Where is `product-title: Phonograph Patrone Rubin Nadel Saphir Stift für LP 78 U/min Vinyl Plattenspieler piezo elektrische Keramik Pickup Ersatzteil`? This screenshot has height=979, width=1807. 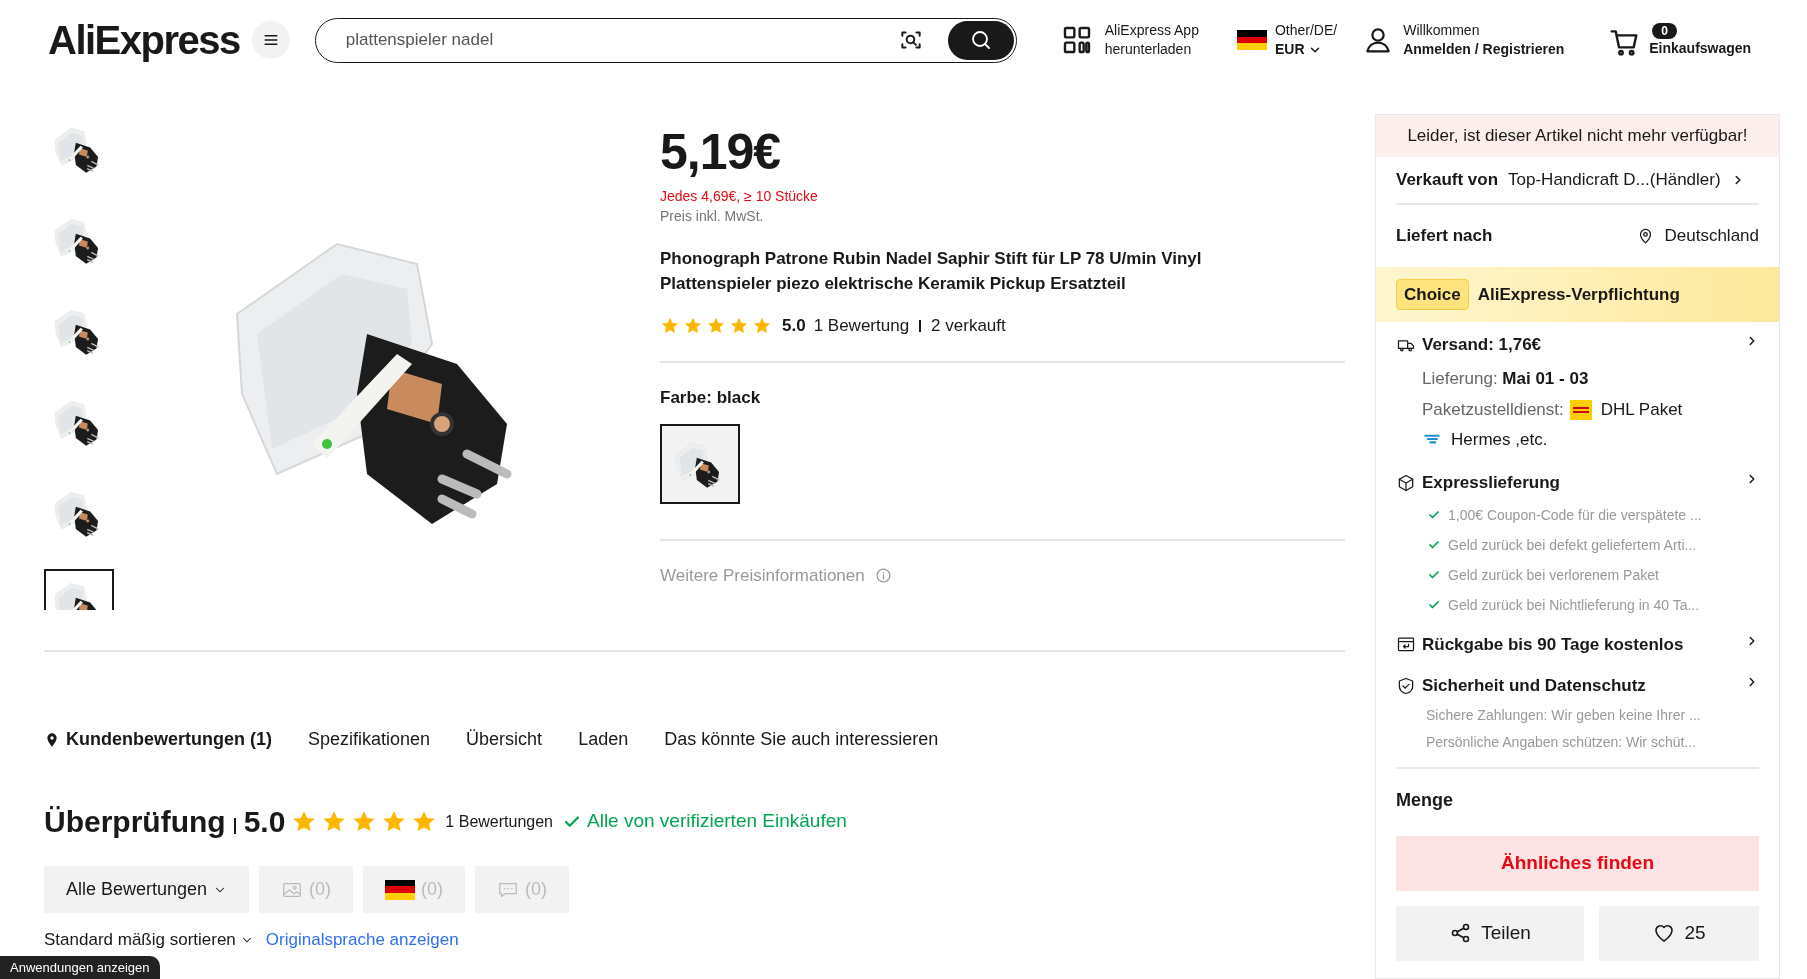
product-title: Phonograph Patrone Rubin Nadel Saphir Stift für LP 78 U/min Vinyl Plattenspieler piezo elektrische Keramik Pickup Ersatzteil is located at coordinates (931, 271).